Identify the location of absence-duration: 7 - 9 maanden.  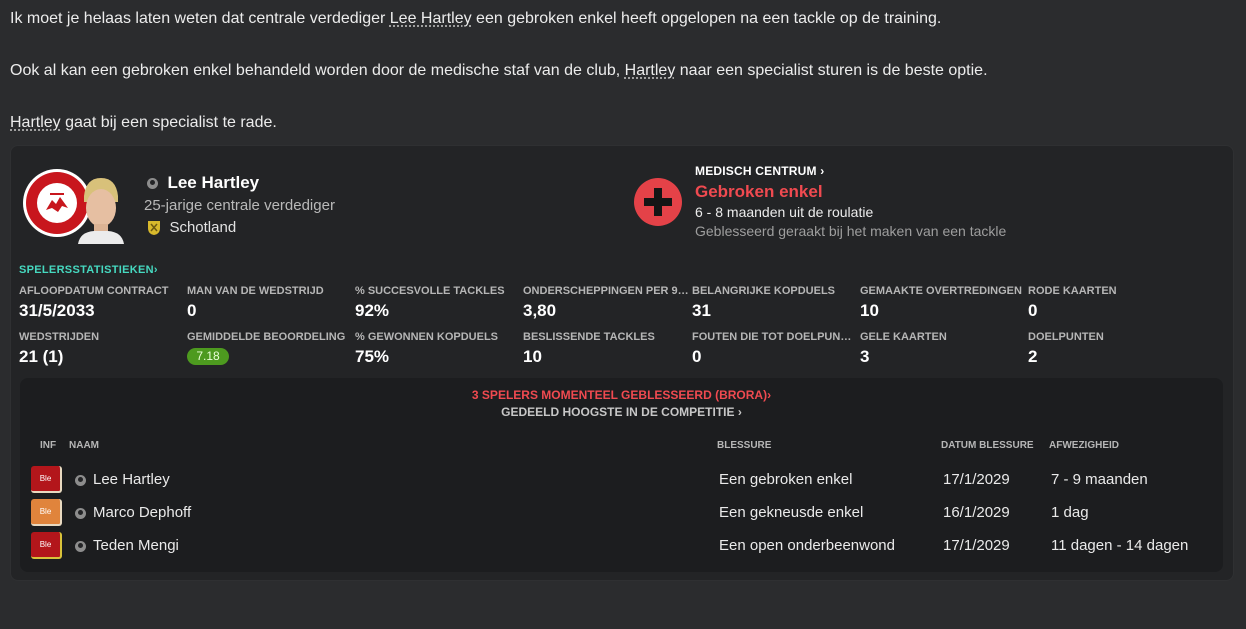
(1099, 479).